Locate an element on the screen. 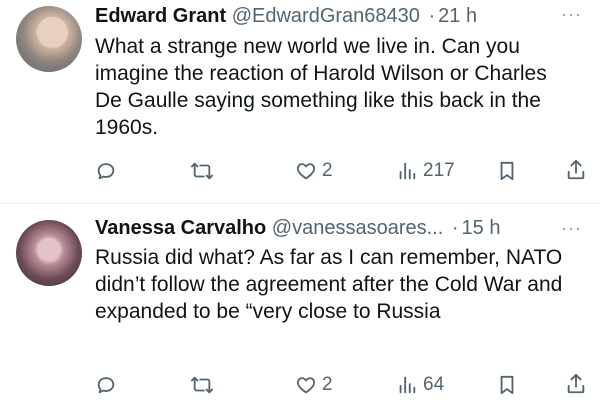 This screenshot has height=400, width=600. view-count: 217 is located at coordinates (439, 170).